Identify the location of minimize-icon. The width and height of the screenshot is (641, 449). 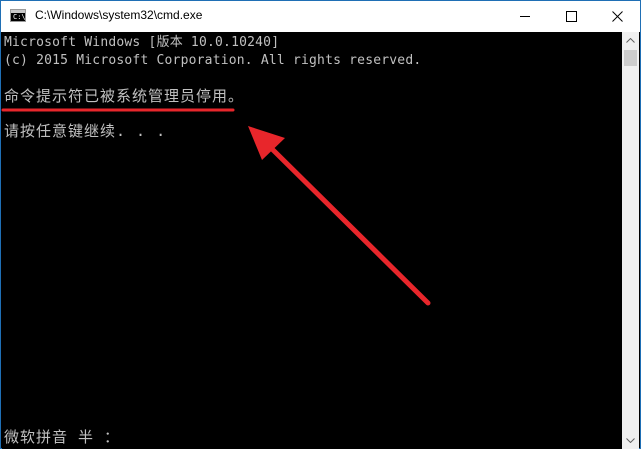
(525, 16).